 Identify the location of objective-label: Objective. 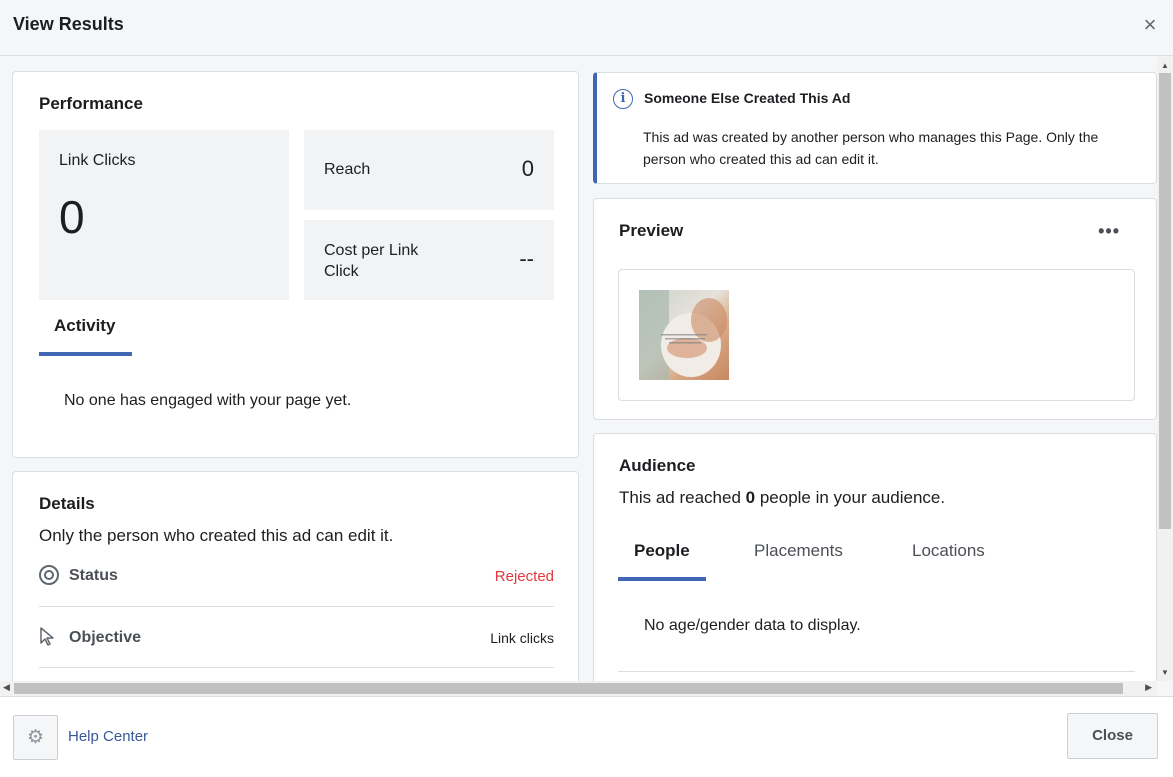
(105, 637).